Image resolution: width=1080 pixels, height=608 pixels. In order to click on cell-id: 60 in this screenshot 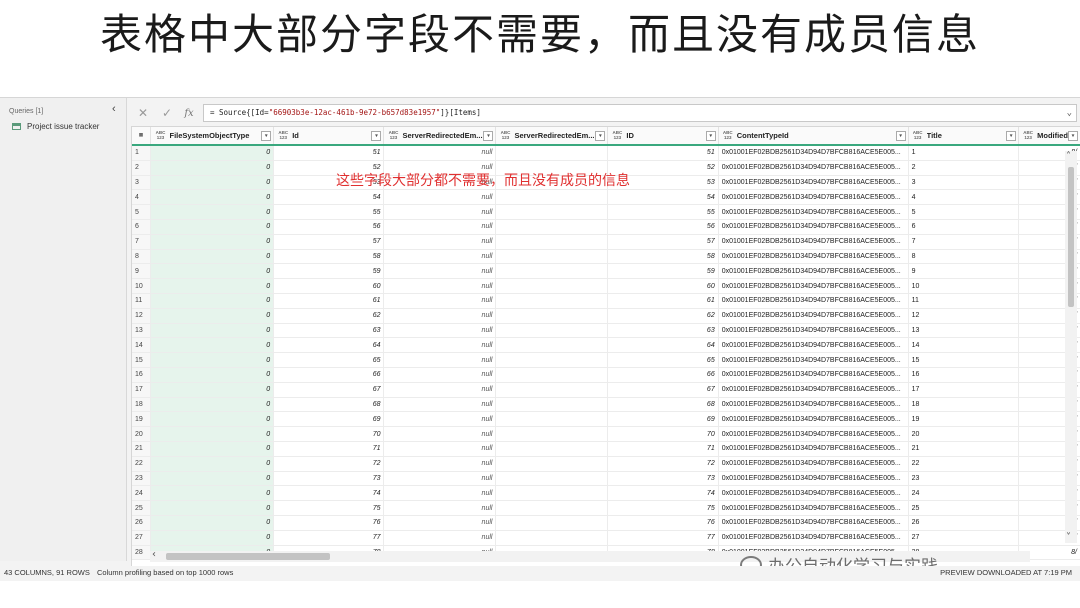, I will do `click(329, 286)`.